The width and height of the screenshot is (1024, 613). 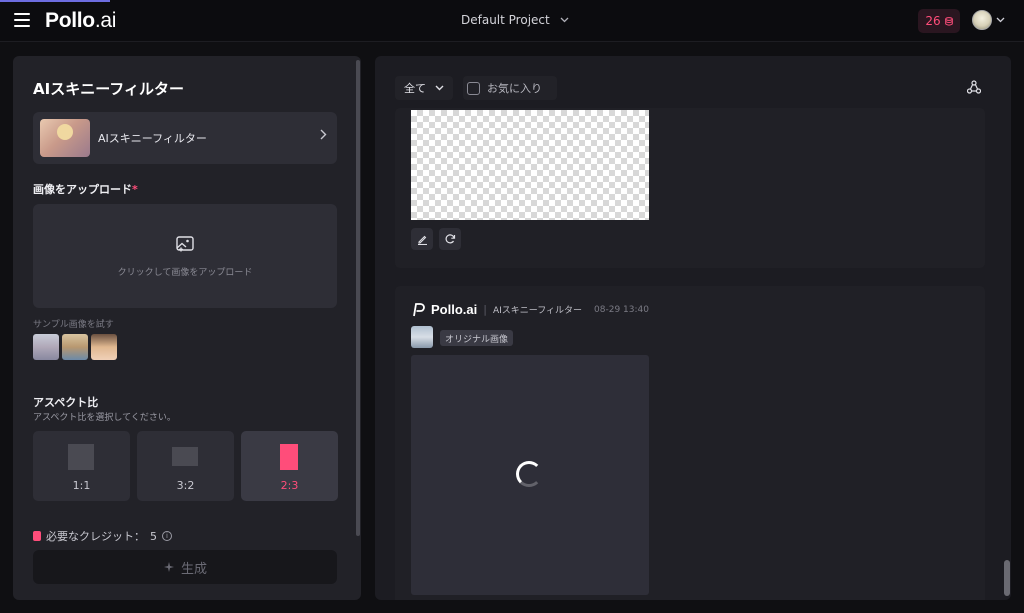 I want to click on project-selector: Default Project, so click(x=515, y=20).